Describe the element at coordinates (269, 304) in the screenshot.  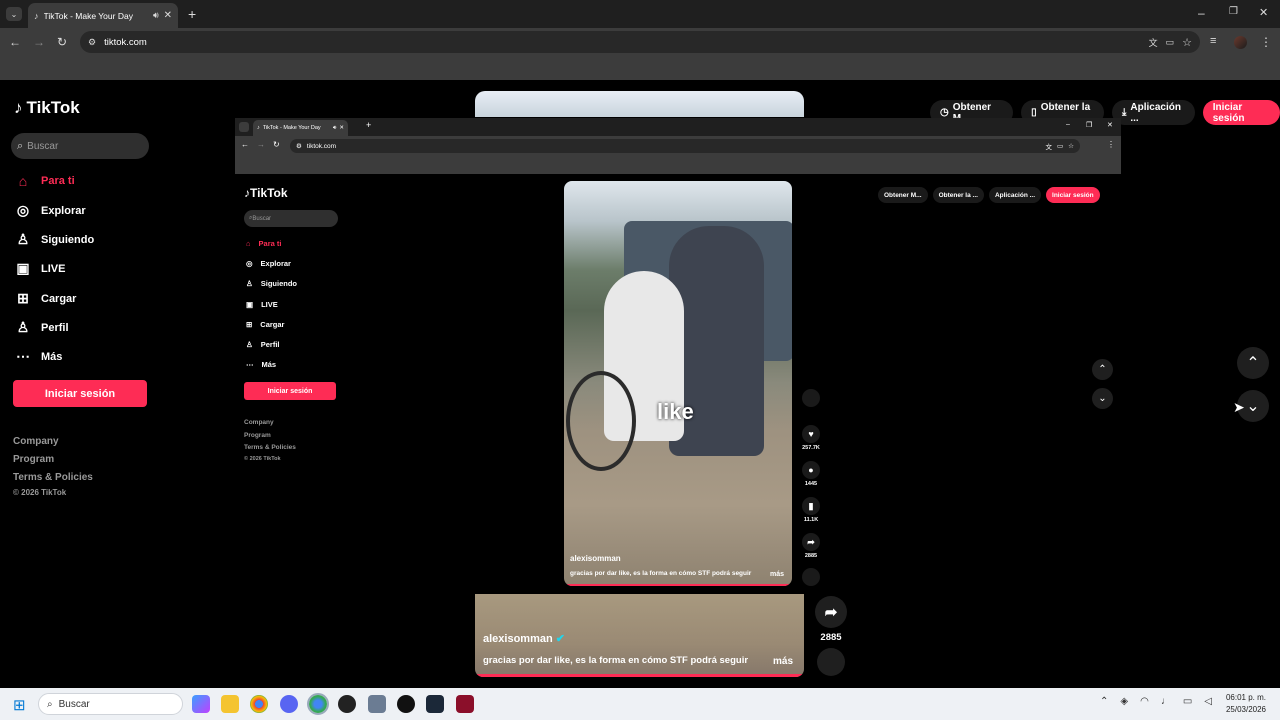
I see `inner-nav-label: LIVE` at that location.